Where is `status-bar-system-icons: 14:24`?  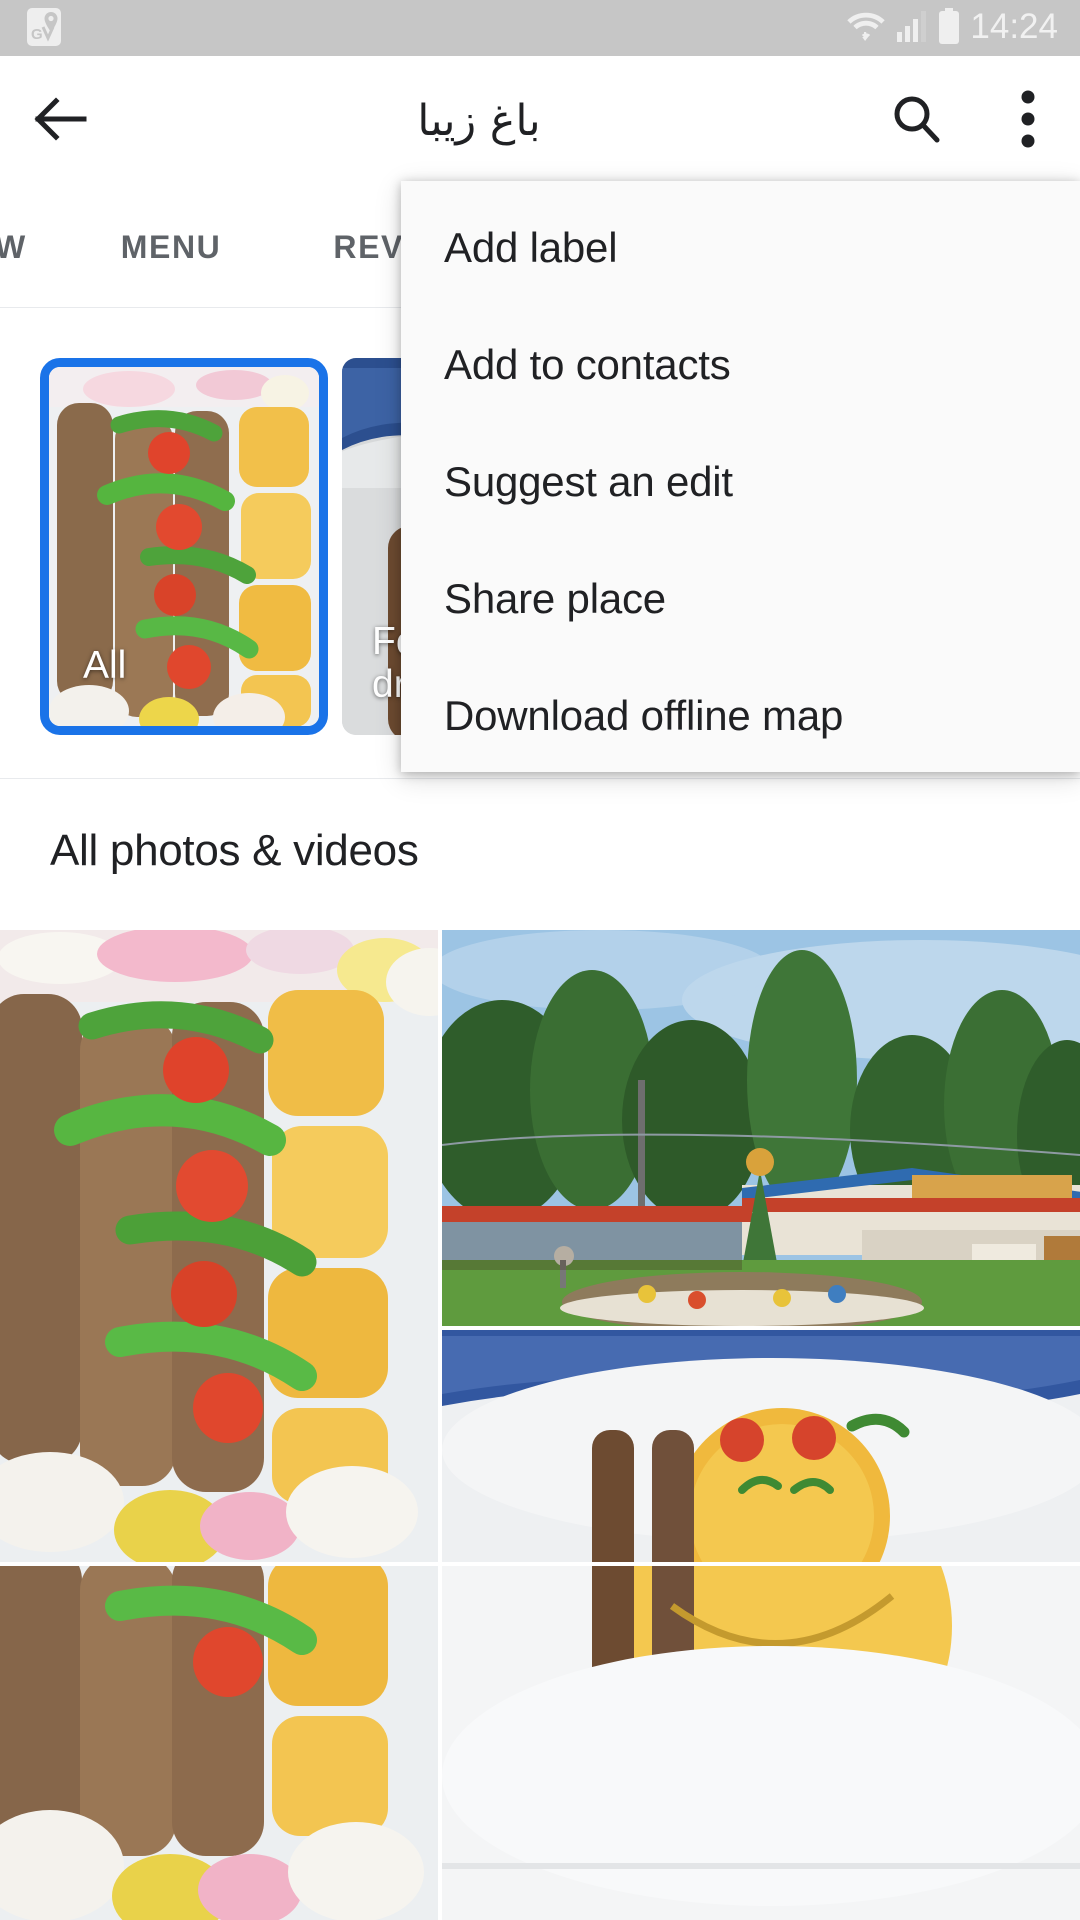 status-bar-system-icons: 14:24 is located at coordinates (951, 28).